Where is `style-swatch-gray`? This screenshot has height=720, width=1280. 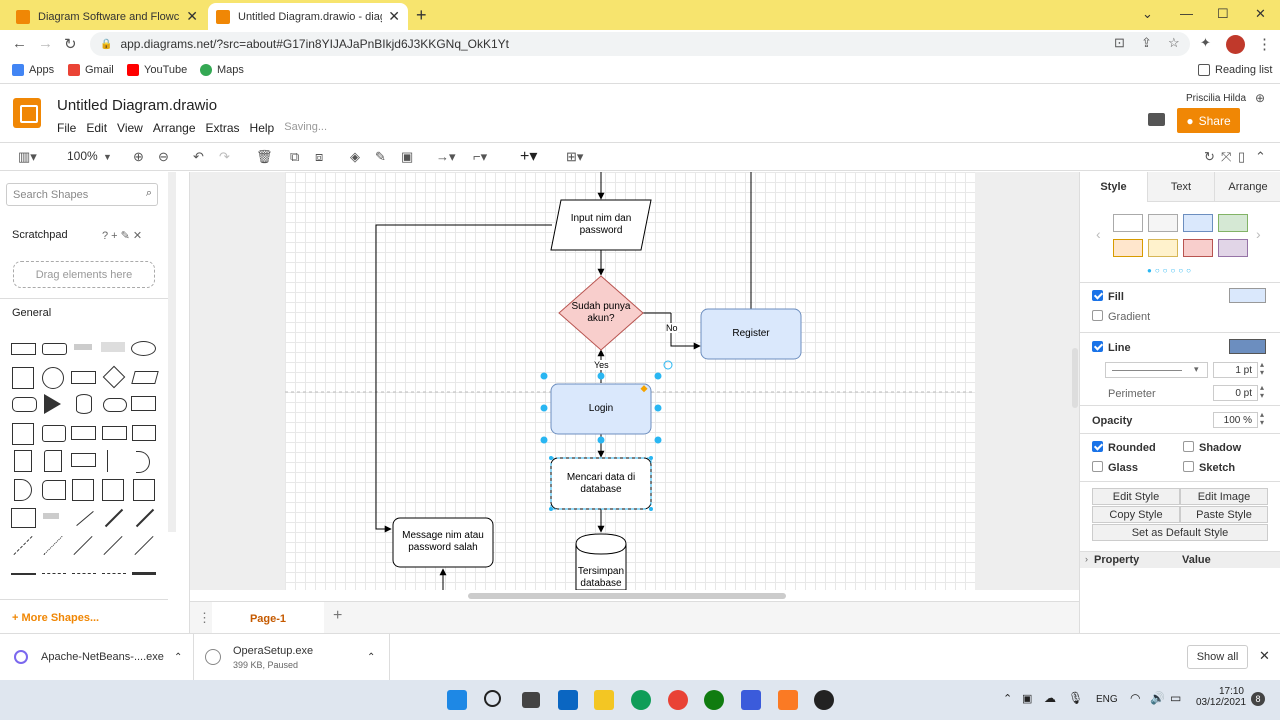 style-swatch-gray is located at coordinates (1163, 223).